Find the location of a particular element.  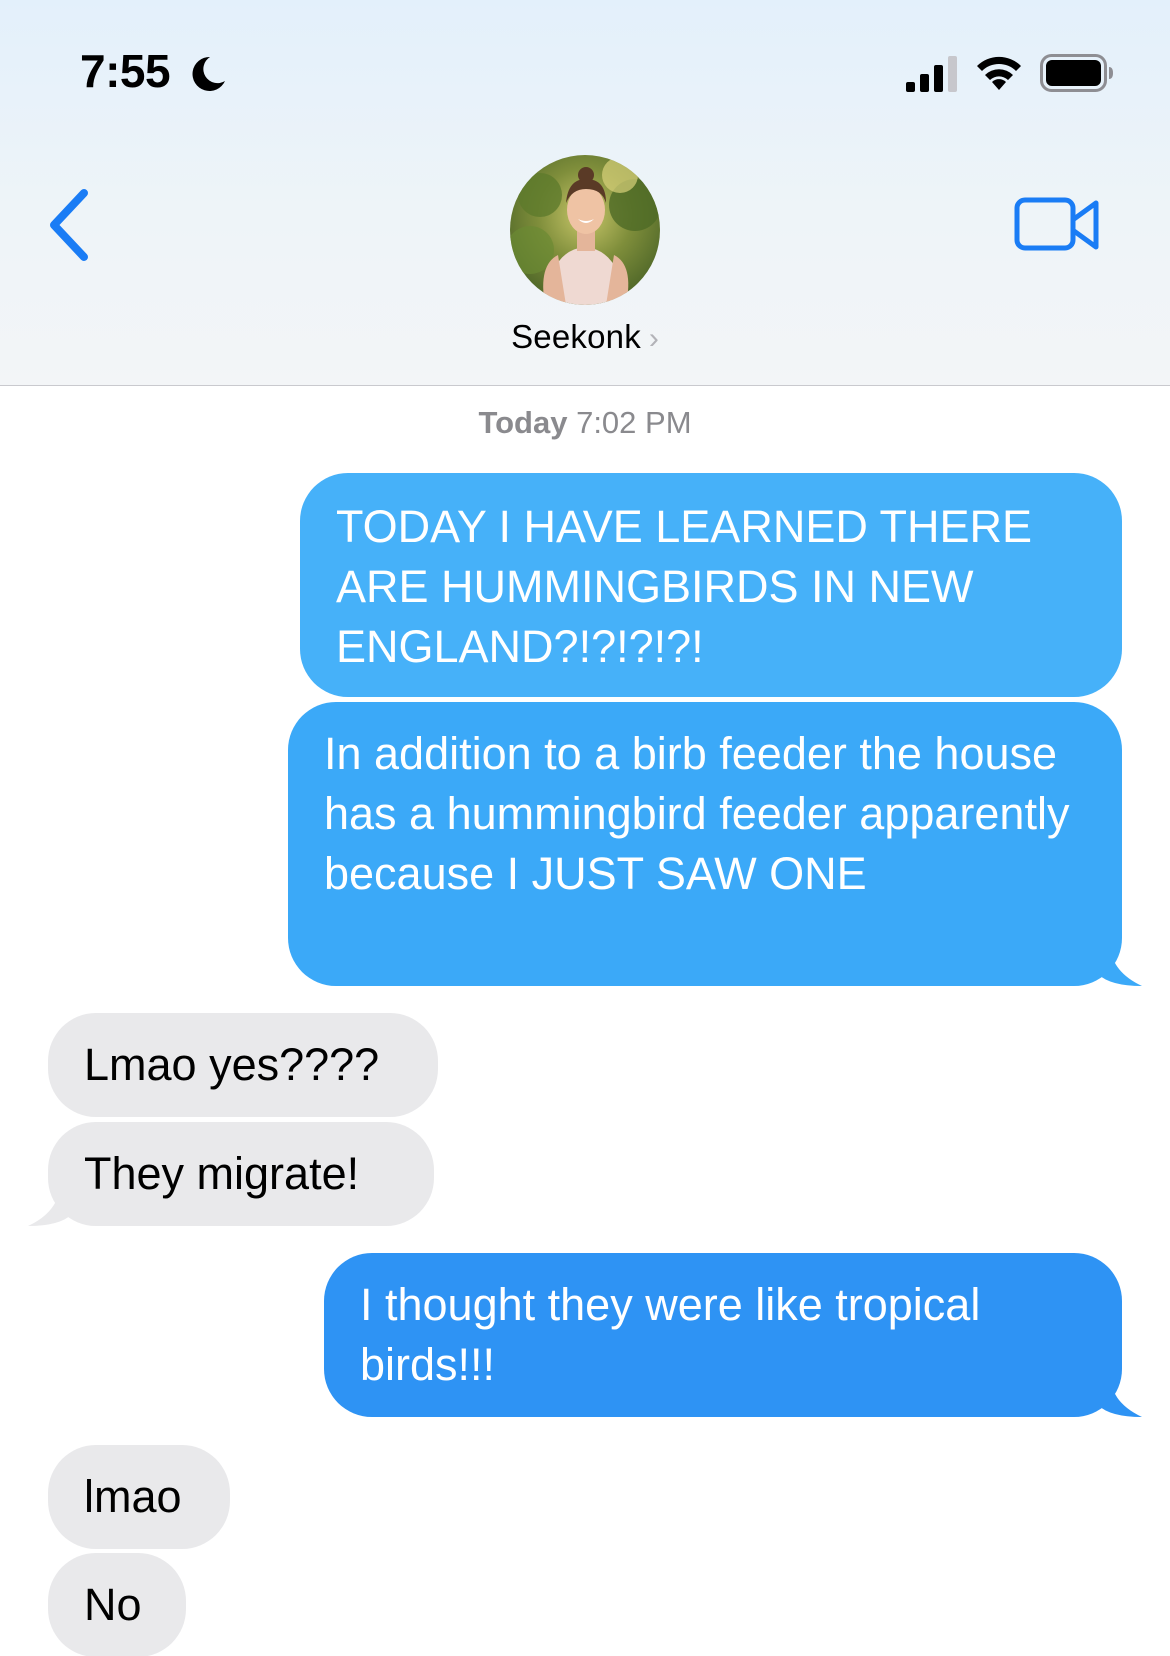

received-message-bubble: No is located at coordinates (117, 1604).